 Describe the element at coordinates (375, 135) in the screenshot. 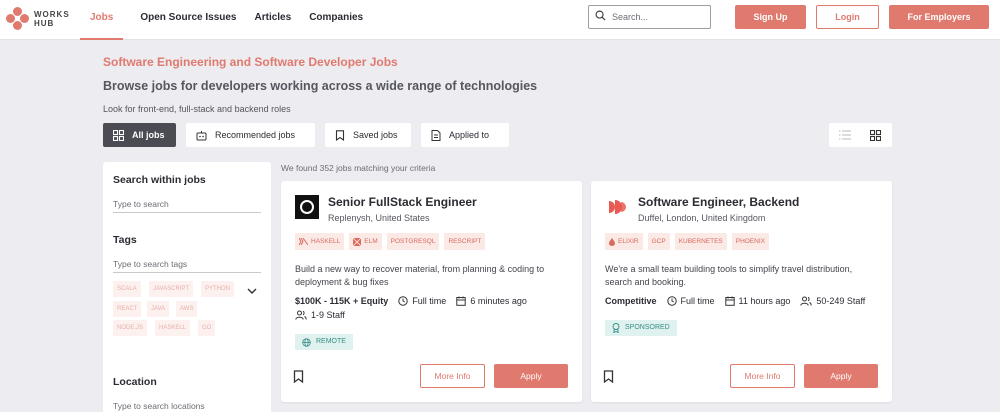

I see `tab-label: Saved jobs` at that location.